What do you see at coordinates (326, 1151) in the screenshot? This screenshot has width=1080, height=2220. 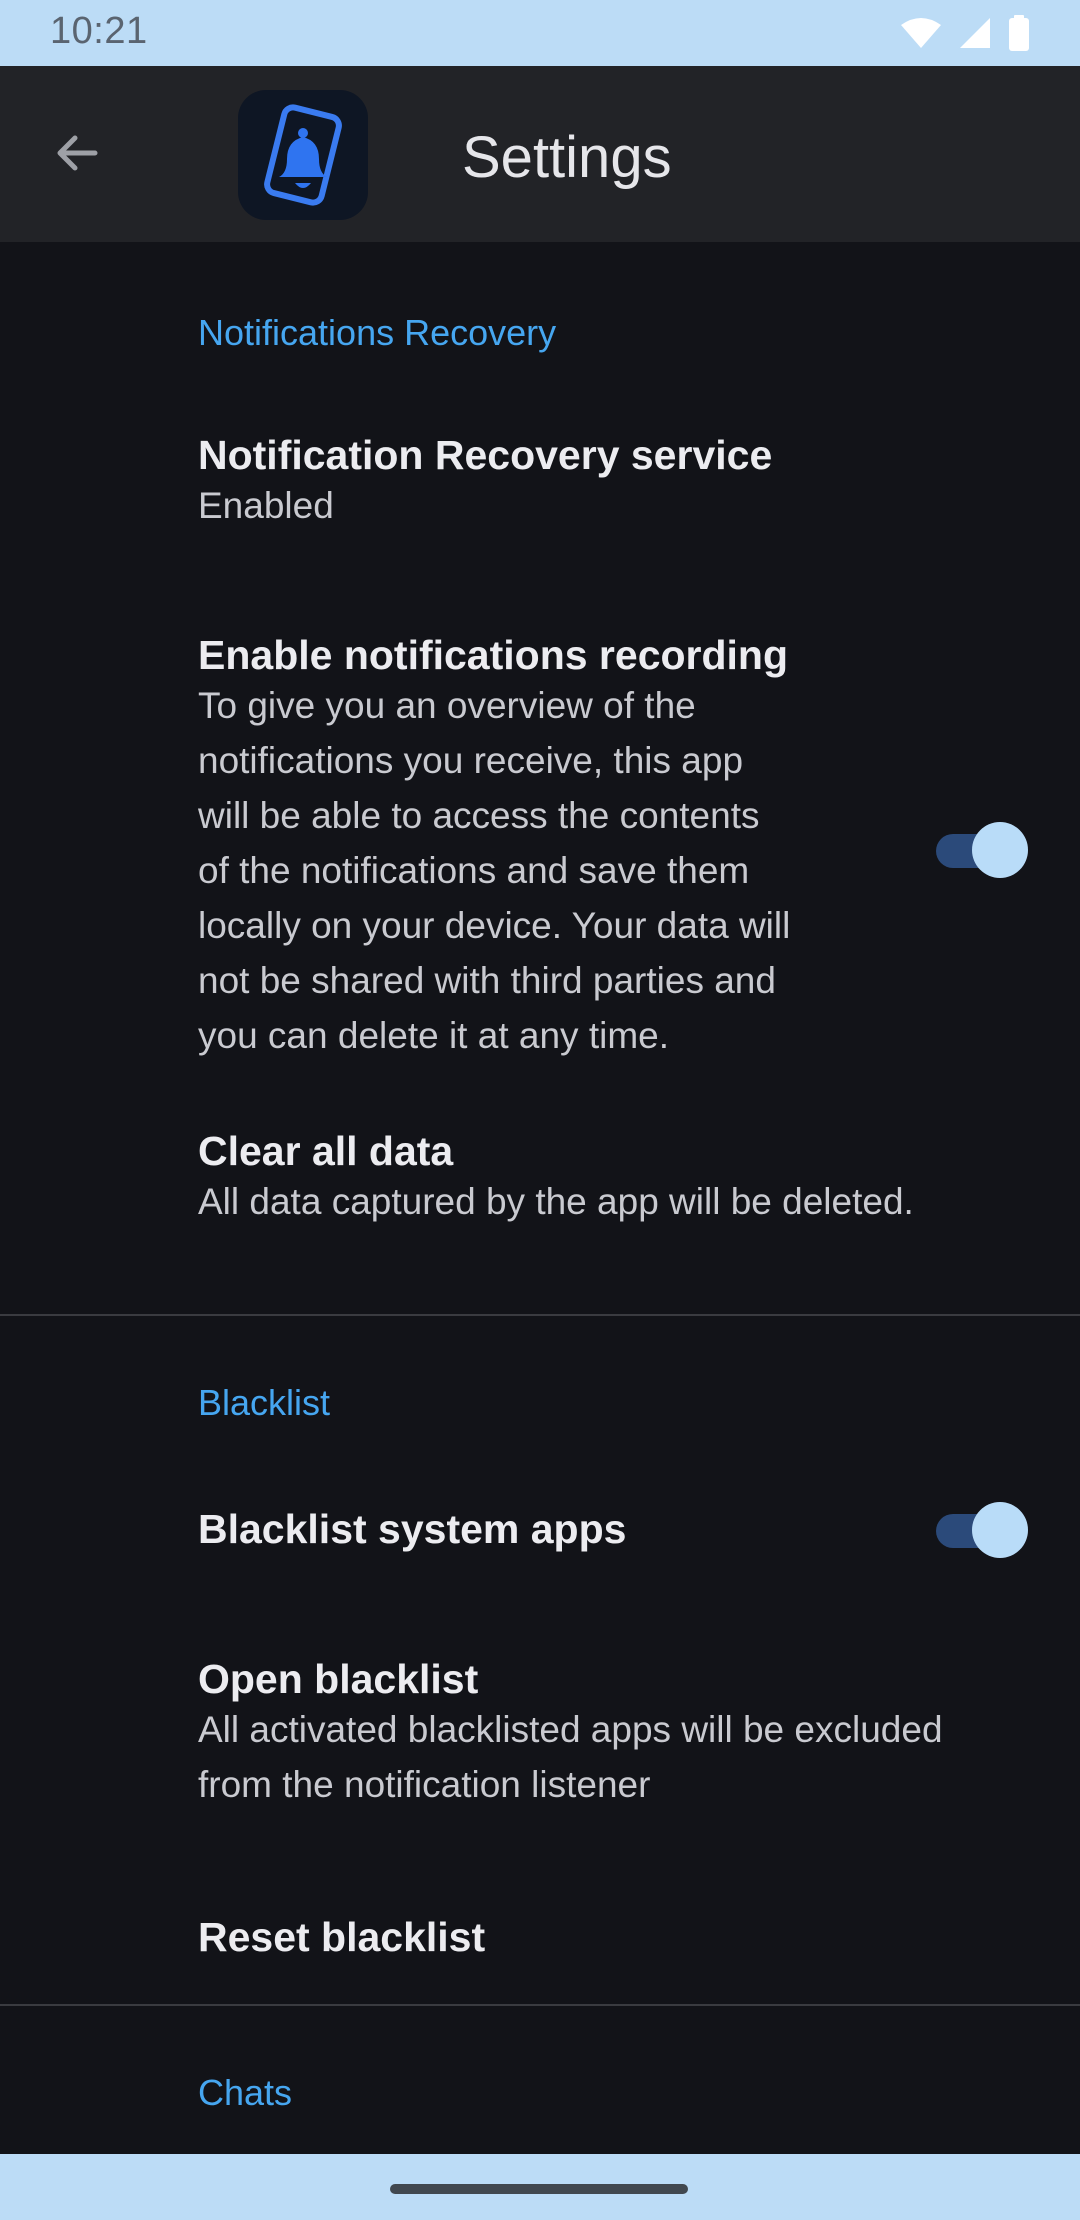 I see `pref-title: Clear all data` at bounding box center [326, 1151].